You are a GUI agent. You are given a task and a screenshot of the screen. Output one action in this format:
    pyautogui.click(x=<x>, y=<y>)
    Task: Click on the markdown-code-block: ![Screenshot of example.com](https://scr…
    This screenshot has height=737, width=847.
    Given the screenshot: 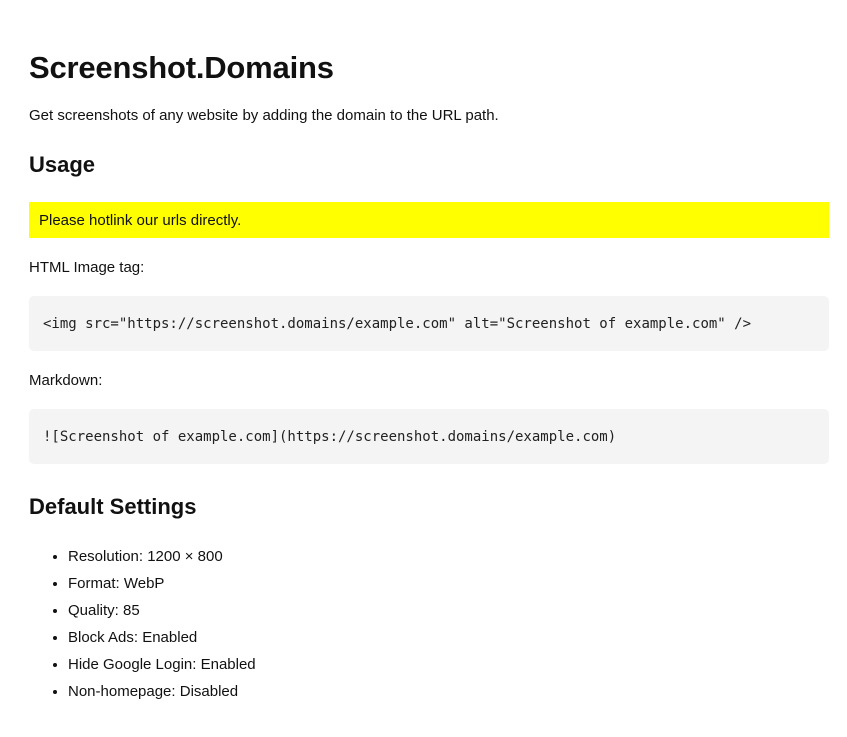 What is the action you would take?
    pyautogui.click(x=429, y=436)
    